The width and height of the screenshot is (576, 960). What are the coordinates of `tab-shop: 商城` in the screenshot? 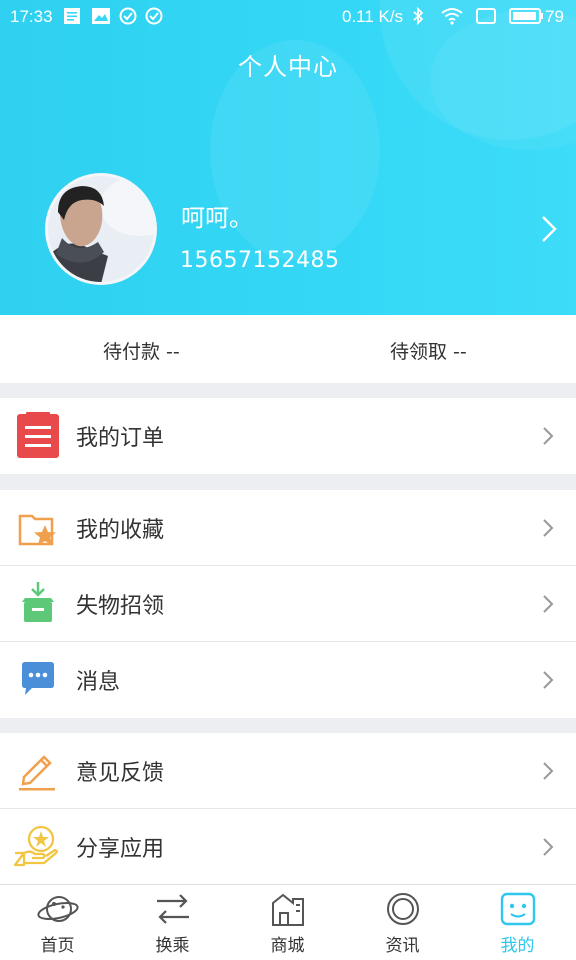 It's located at (287, 922).